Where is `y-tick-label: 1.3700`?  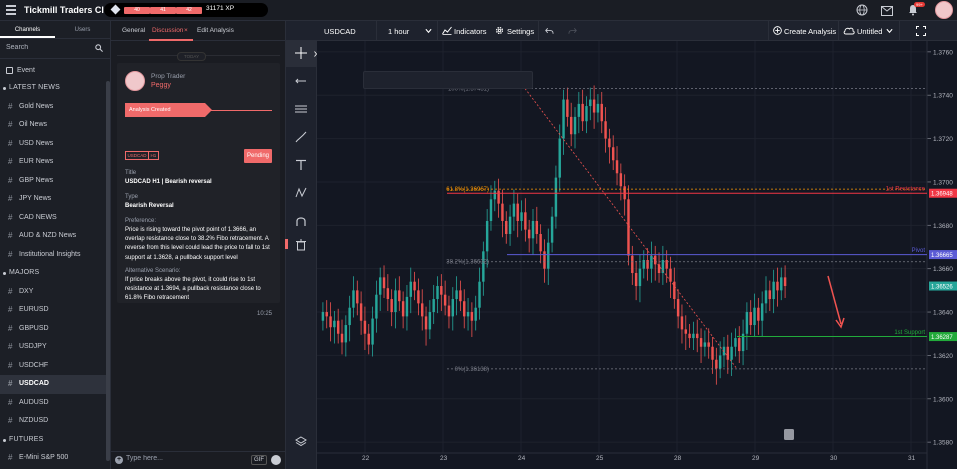
y-tick-label: 1.3700 is located at coordinates (943, 182).